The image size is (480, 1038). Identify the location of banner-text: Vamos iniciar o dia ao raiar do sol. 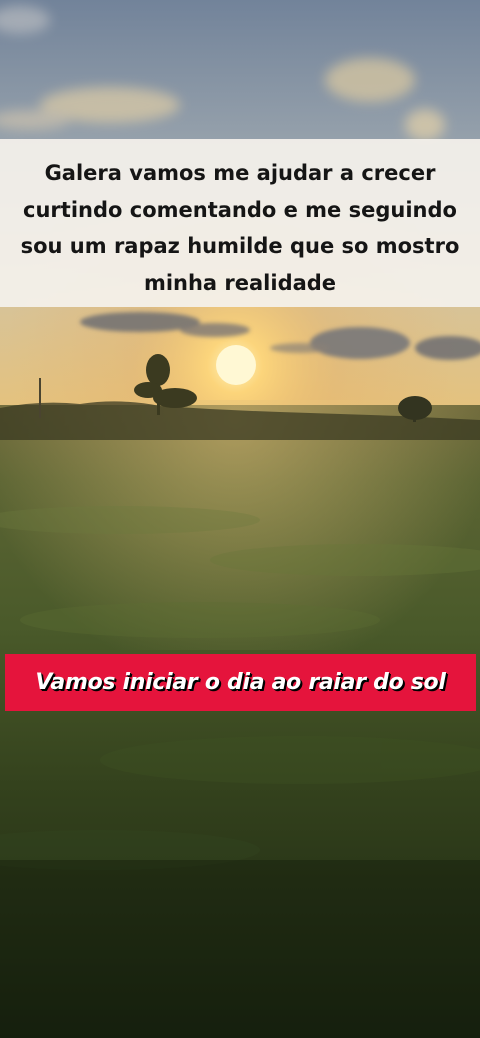
(240, 682).